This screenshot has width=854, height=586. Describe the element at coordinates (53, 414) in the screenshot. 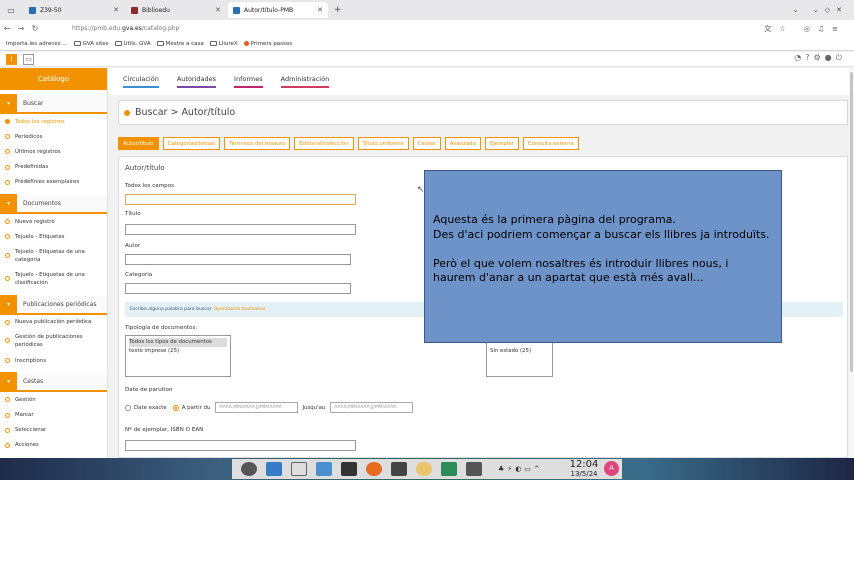

I see `sidebar-item: Marcar` at that location.